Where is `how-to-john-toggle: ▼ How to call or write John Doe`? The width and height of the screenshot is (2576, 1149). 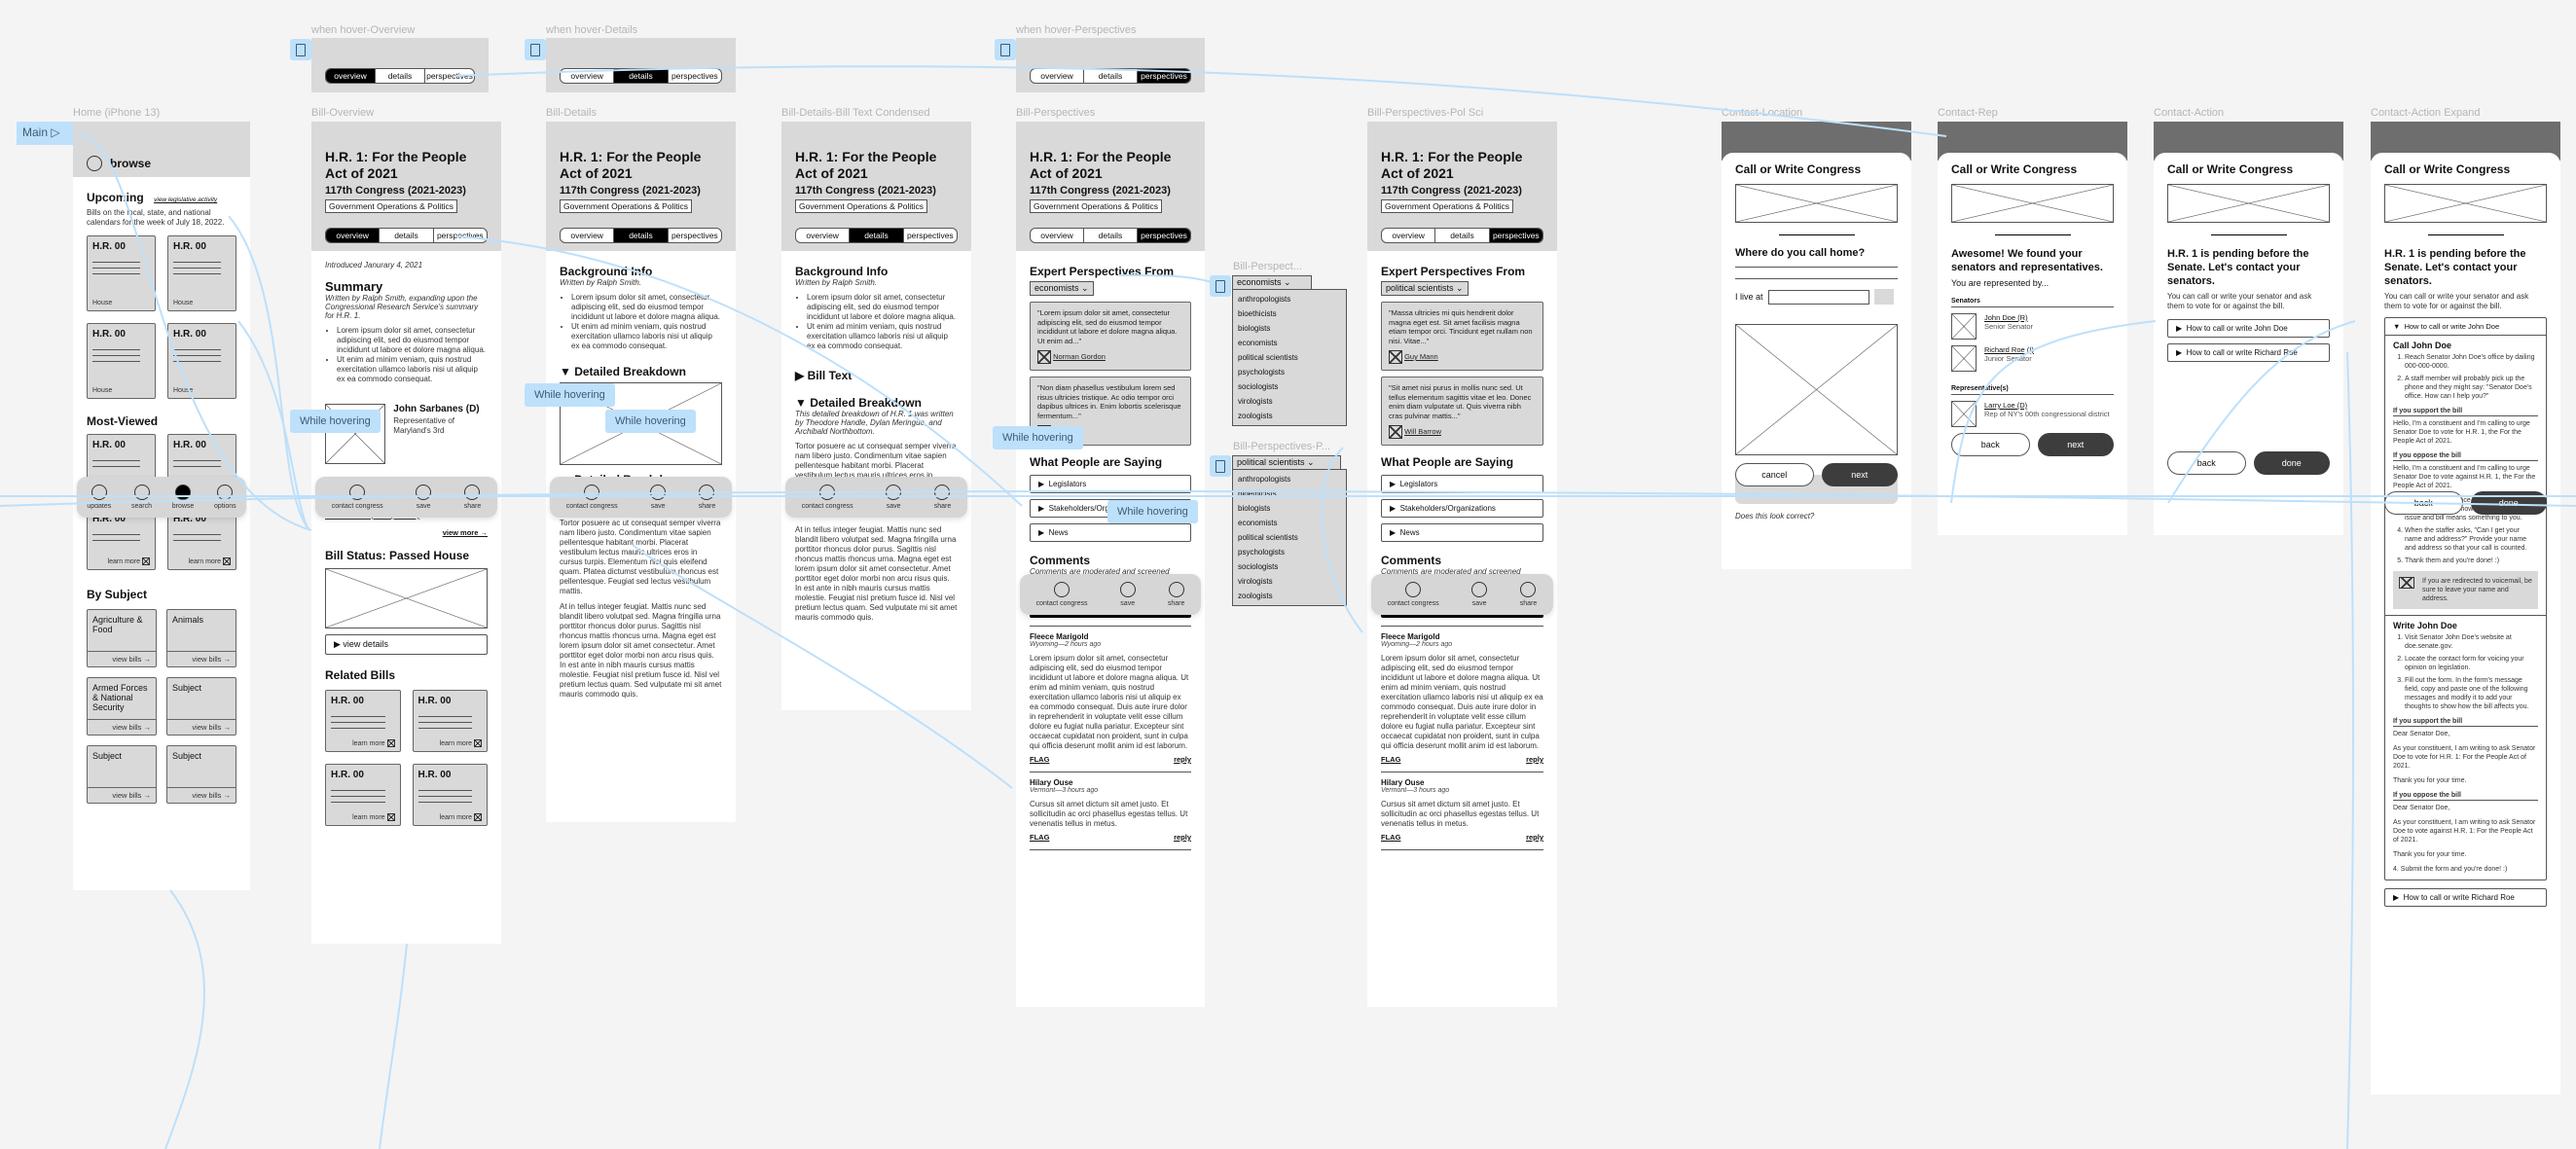
how-to-john-toggle: ▼ How to call or write John Doe is located at coordinates (2465, 327).